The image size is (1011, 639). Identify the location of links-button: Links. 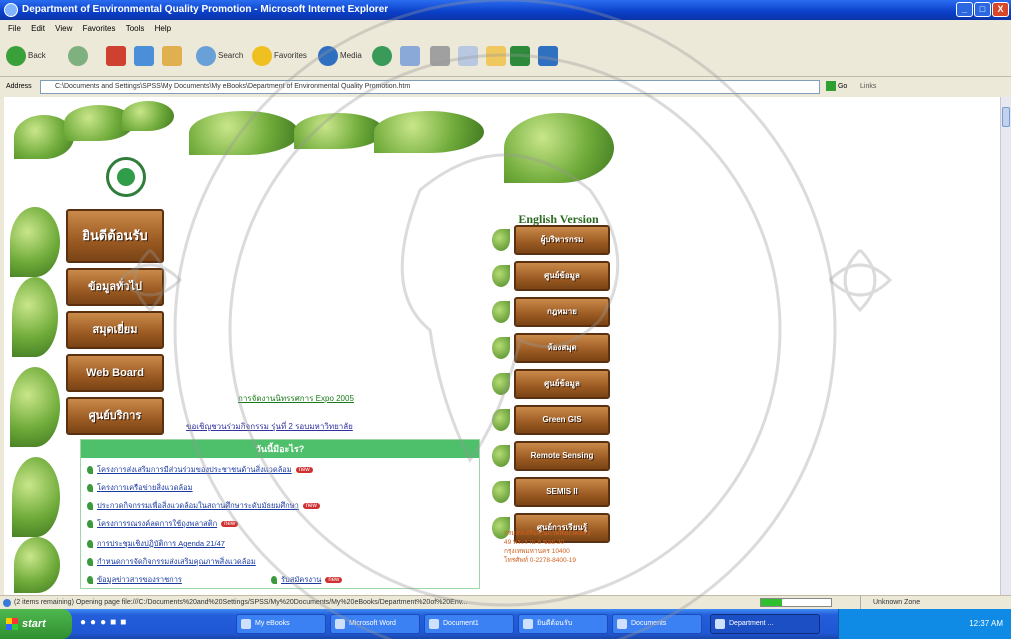
(868, 87).